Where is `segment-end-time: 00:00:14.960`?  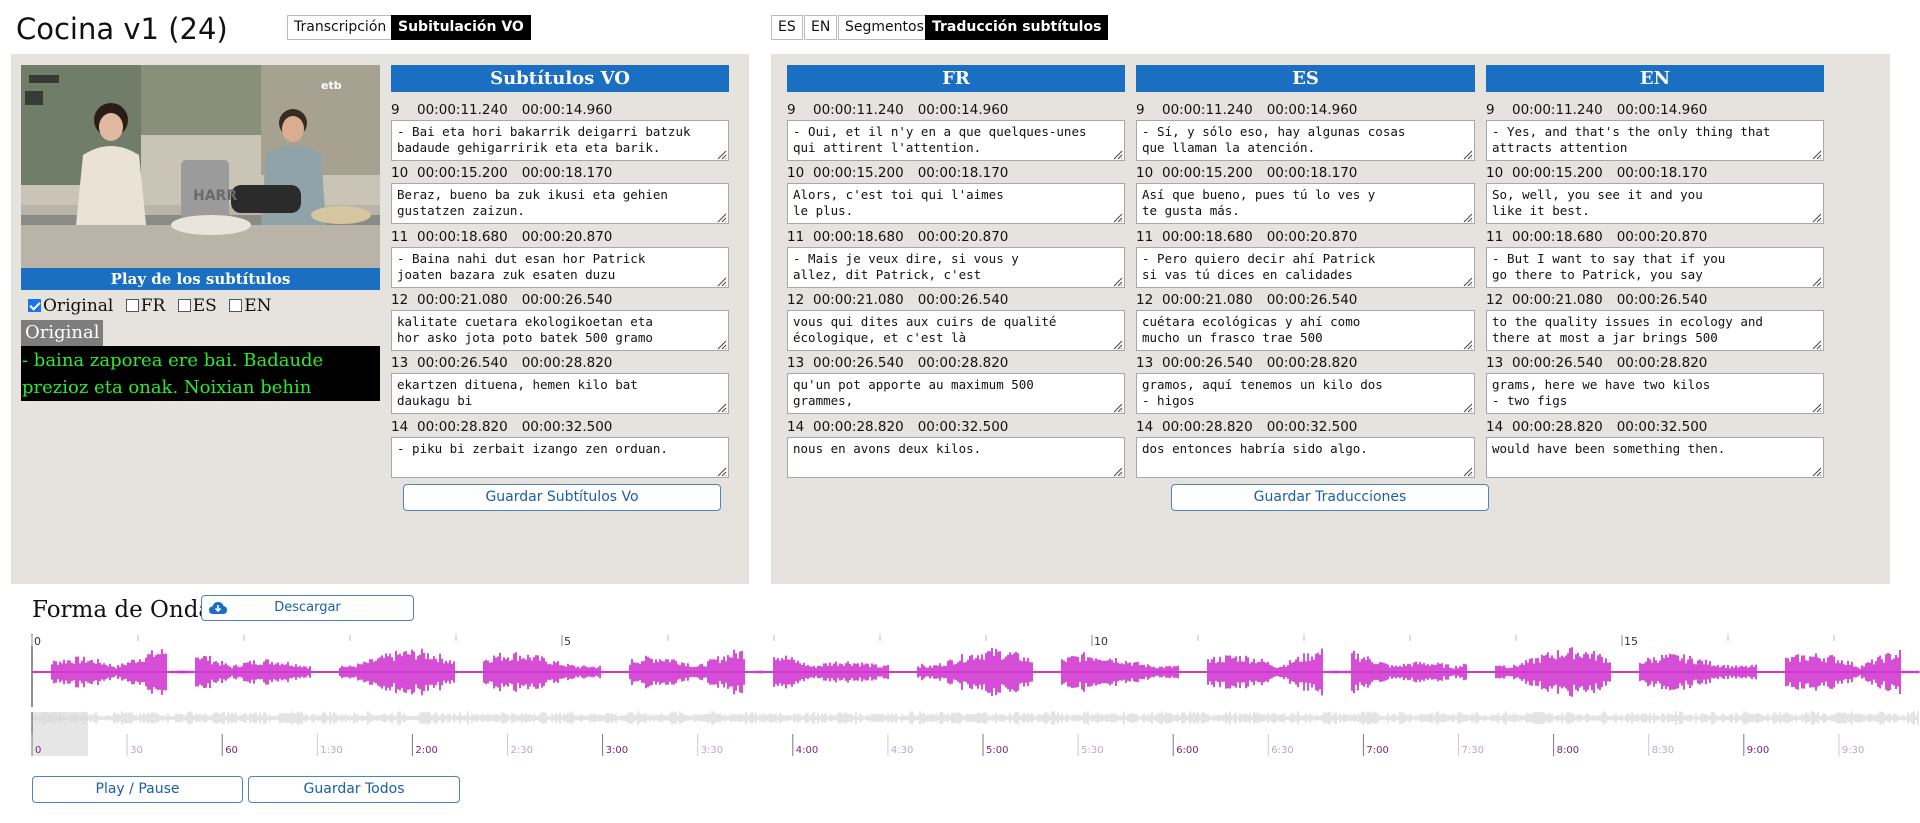
segment-end-time: 00:00:14.960 is located at coordinates (963, 110).